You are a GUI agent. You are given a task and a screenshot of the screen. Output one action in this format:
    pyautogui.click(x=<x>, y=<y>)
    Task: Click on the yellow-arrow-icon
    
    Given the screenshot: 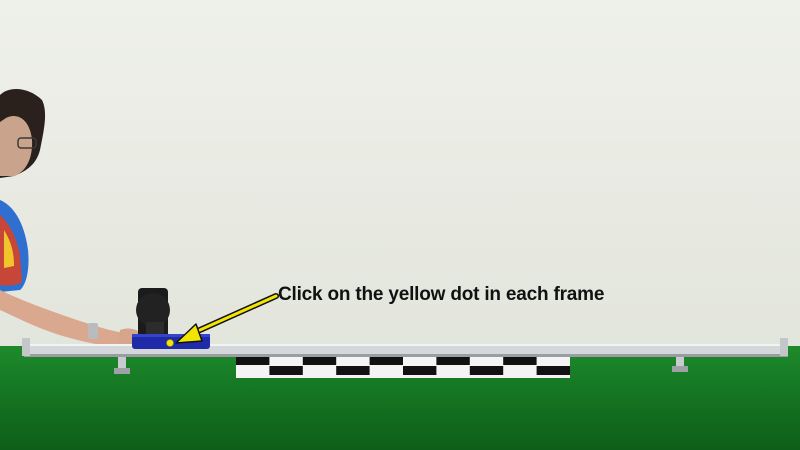 What is the action you would take?
    pyautogui.click(x=227, y=318)
    